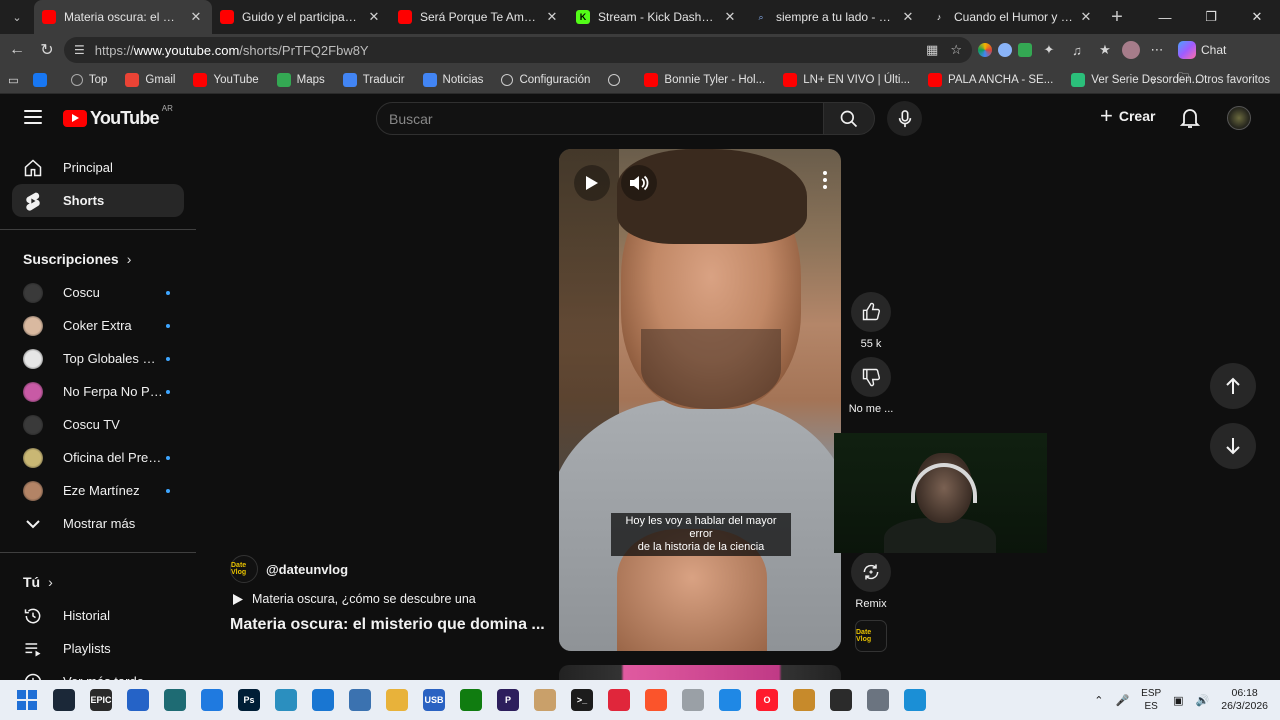 This screenshot has height=720, width=1280. I want to click on like-action: 55 k, so click(871, 321).